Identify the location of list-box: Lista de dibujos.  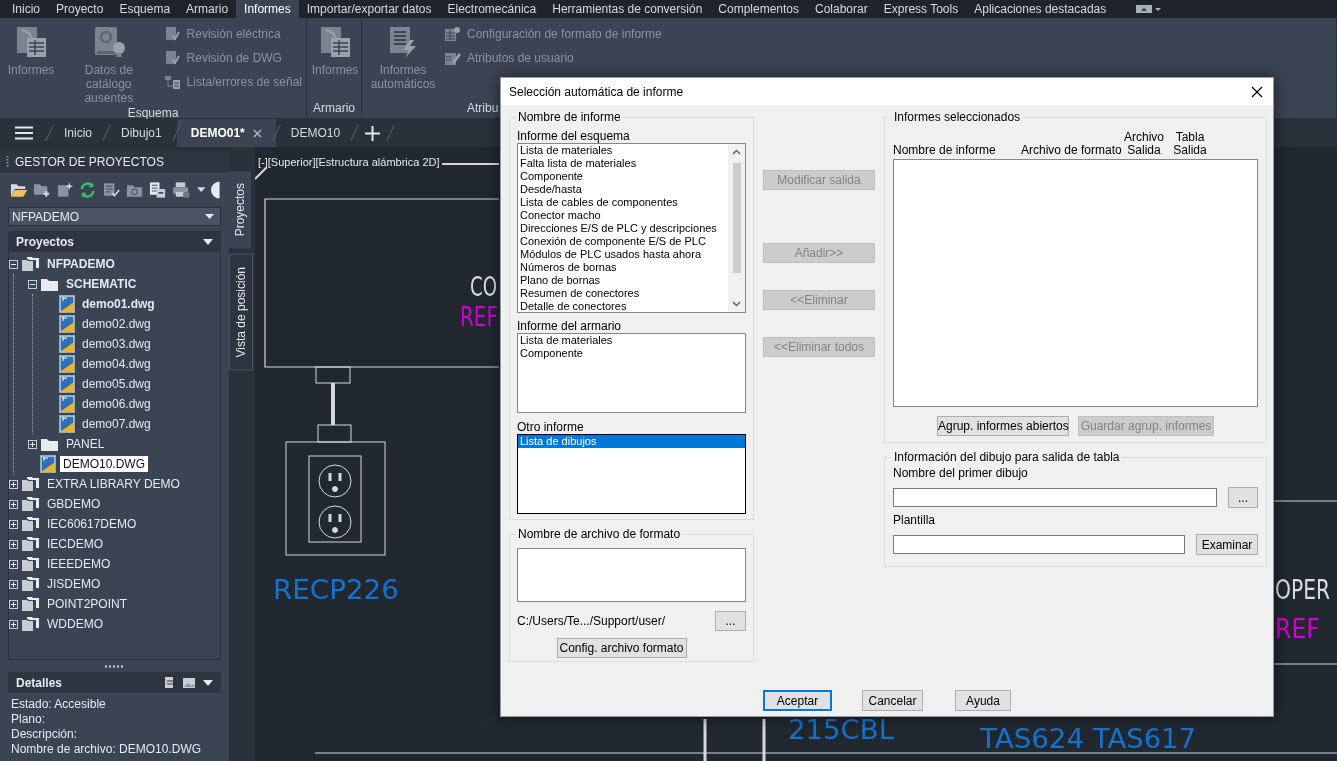
(631, 474).